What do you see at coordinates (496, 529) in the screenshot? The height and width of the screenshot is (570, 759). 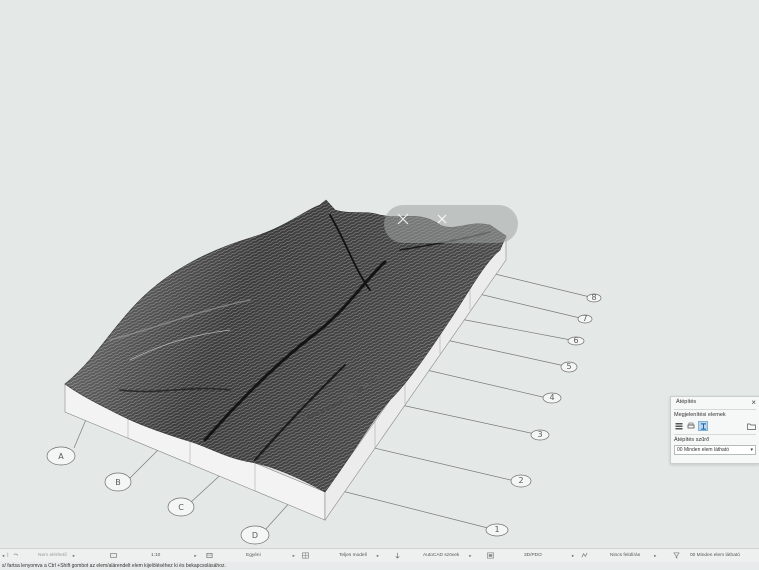 I see `grid-label-1: 1` at bounding box center [496, 529].